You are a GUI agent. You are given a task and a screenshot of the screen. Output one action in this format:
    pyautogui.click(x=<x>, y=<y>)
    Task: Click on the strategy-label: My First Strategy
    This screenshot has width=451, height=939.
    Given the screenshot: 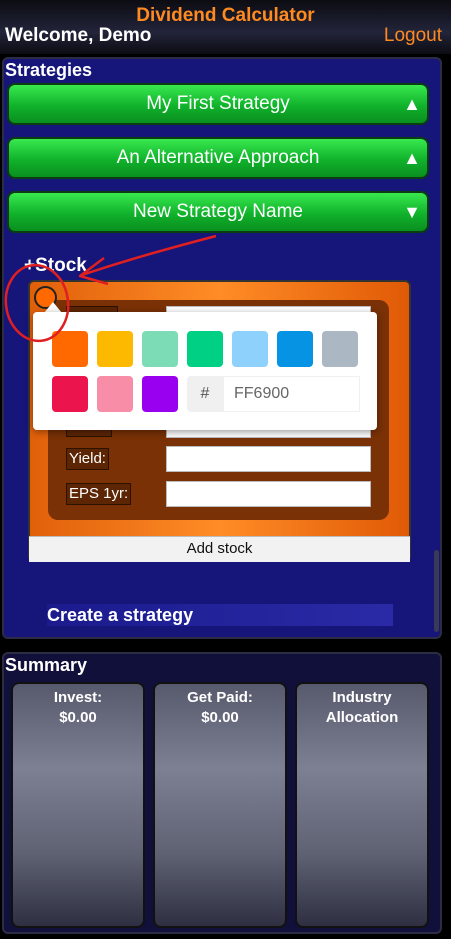 What is the action you would take?
    pyautogui.click(x=218, y=103)
    